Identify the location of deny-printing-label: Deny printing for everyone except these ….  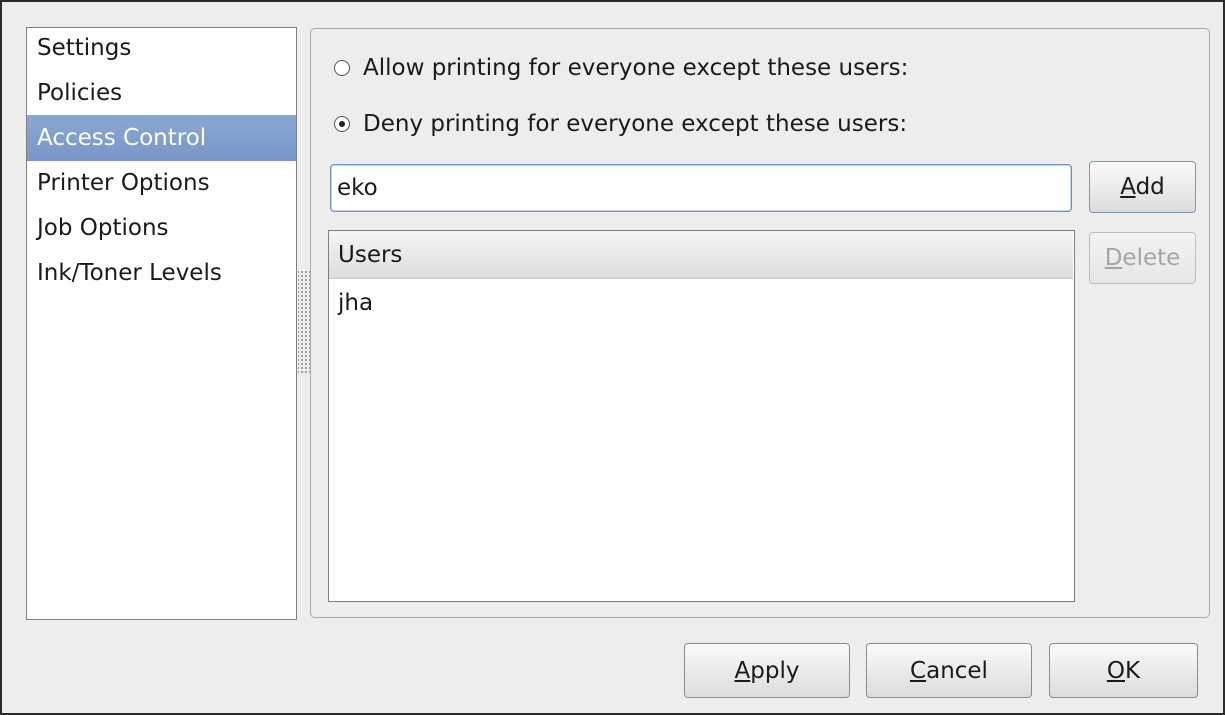
(635, 124).